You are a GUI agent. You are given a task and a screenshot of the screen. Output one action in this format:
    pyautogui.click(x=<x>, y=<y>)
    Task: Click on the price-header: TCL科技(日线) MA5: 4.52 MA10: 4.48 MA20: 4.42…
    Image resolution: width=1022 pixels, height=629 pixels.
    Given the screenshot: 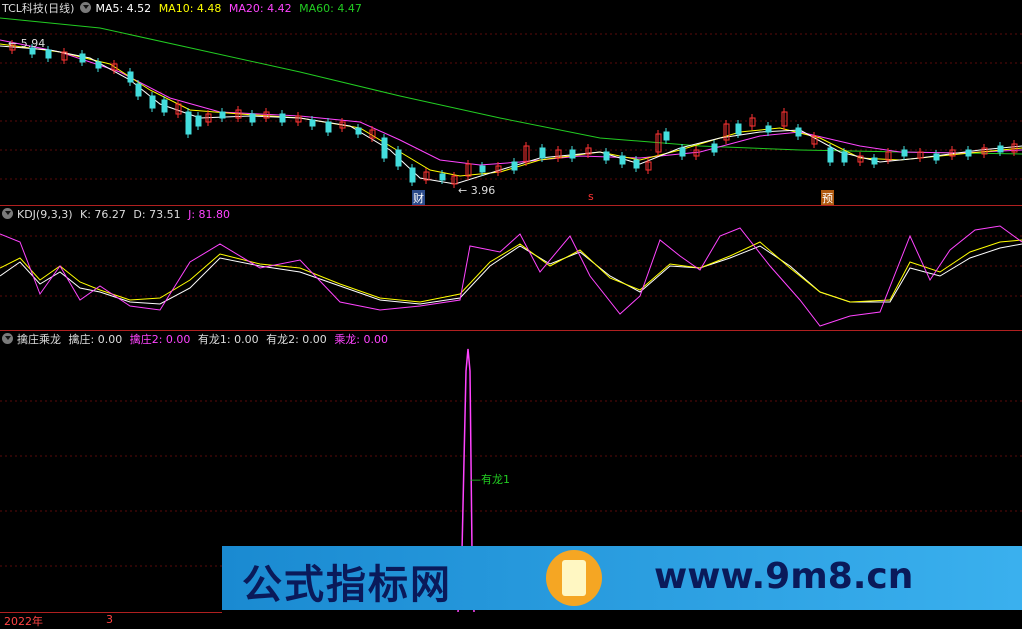 What is the action you would take?
    pyautogui.click(x=184, y=9)
    